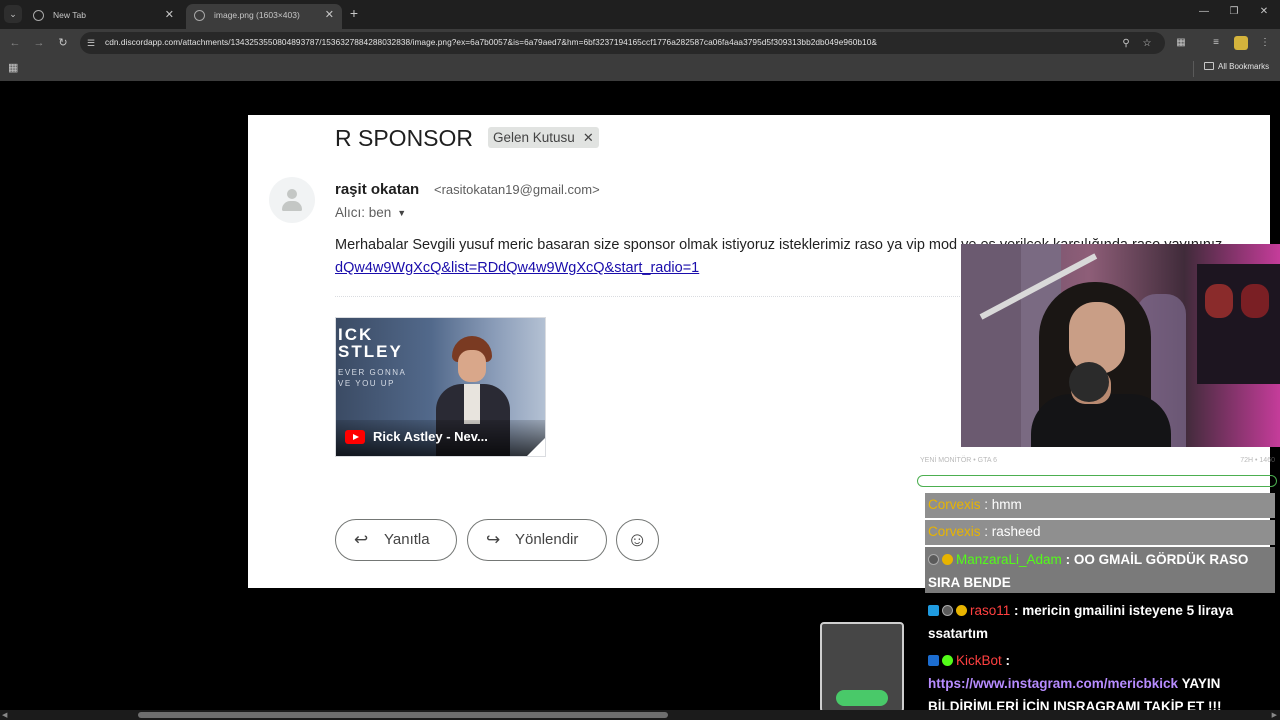  I want to click on all-bookmarks-button: All Bookmarks, so click(1236, 66).